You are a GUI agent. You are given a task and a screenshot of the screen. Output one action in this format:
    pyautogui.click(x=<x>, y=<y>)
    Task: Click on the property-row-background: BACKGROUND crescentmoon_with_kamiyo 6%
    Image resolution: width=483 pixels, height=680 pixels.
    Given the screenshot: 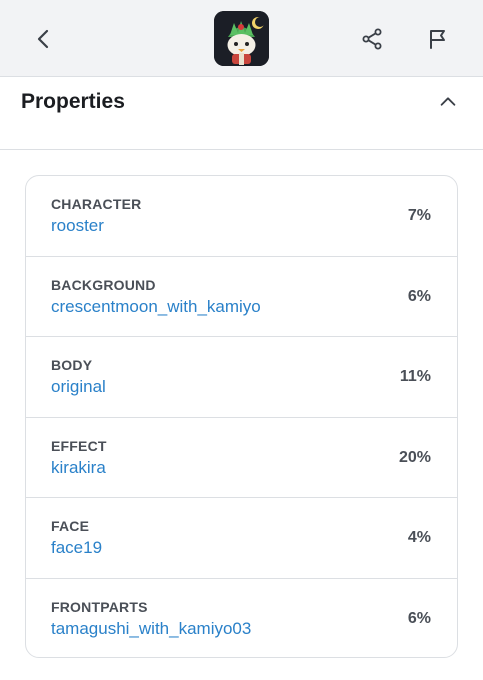 What is the action you would take?
    pyautogui.click(x=241, y=297)
    